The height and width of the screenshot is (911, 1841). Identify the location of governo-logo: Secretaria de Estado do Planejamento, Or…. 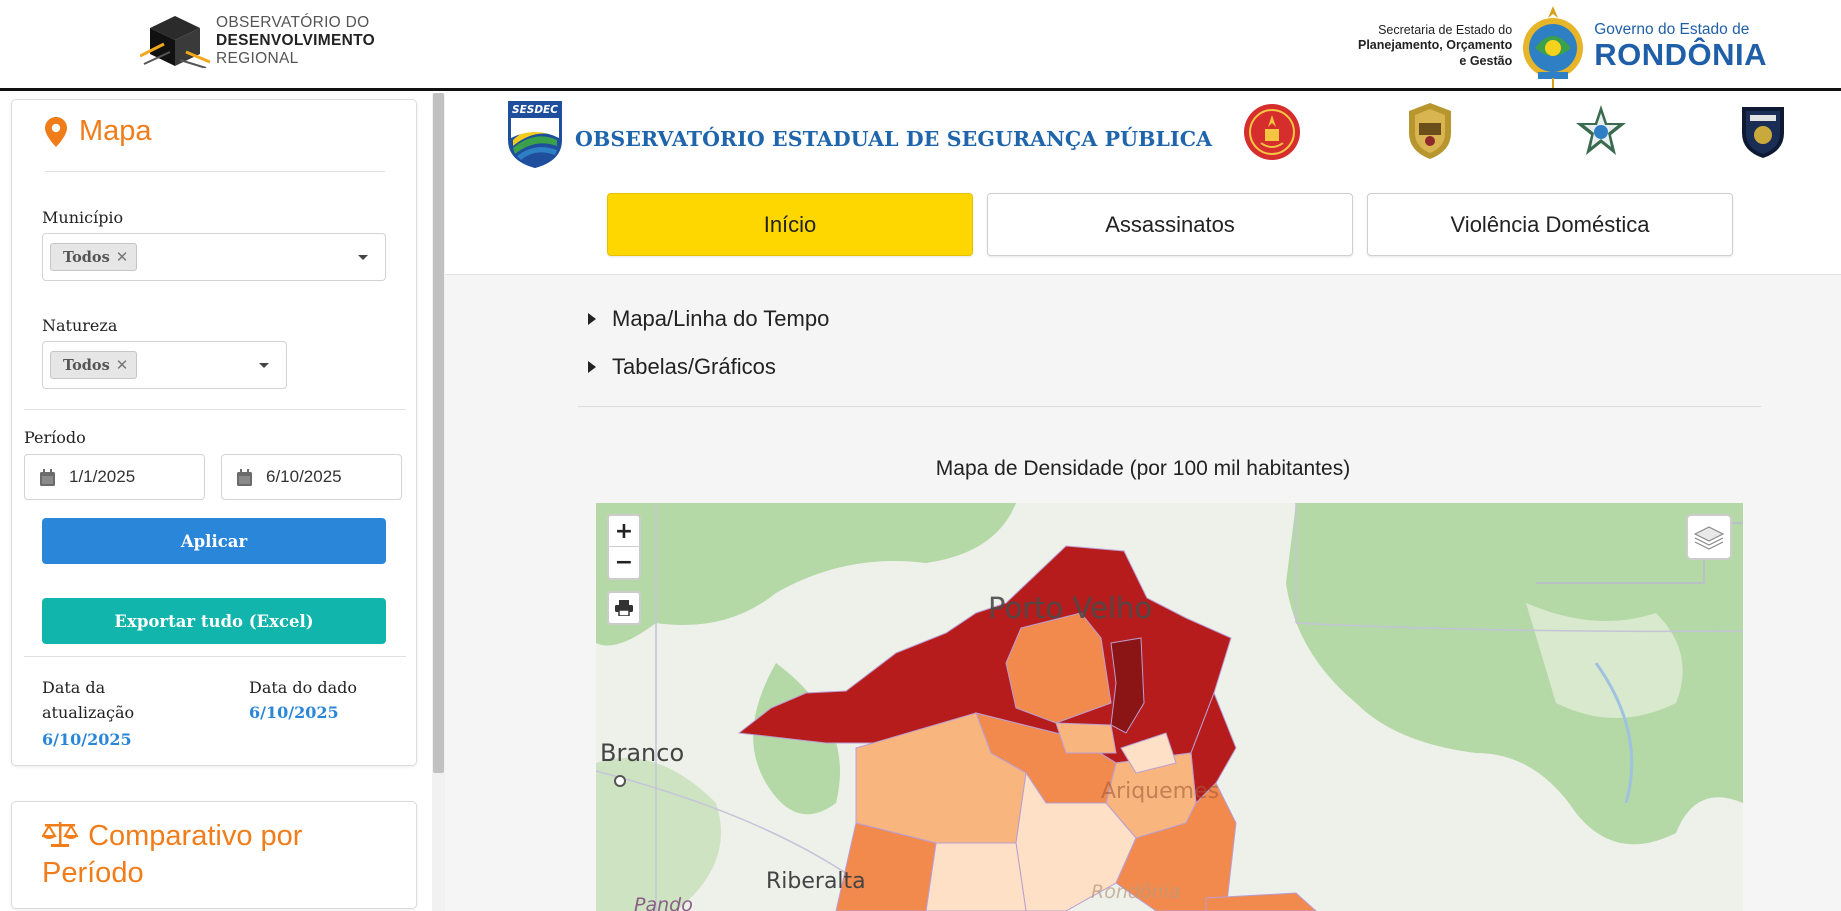
(1562, 46).